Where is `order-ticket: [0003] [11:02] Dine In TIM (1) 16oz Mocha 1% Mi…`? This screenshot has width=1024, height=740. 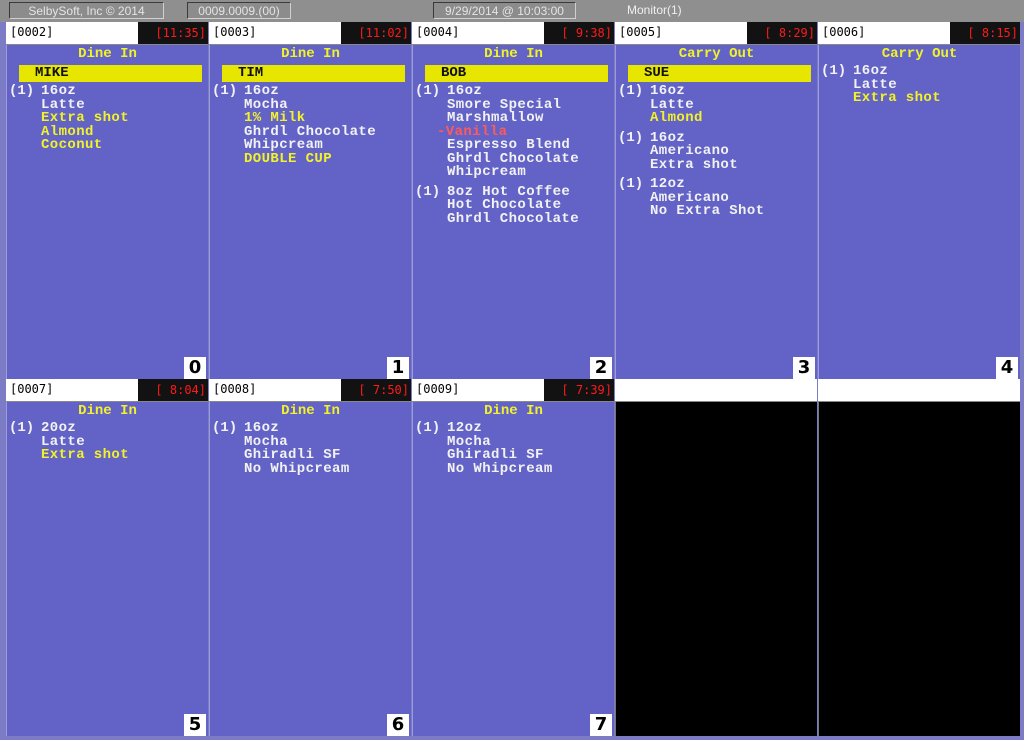 order-ticket: [0003] [11:02] Dine In TIM (1) 16oz Mocha 1% Mi… is located at coordinates (310, 200).